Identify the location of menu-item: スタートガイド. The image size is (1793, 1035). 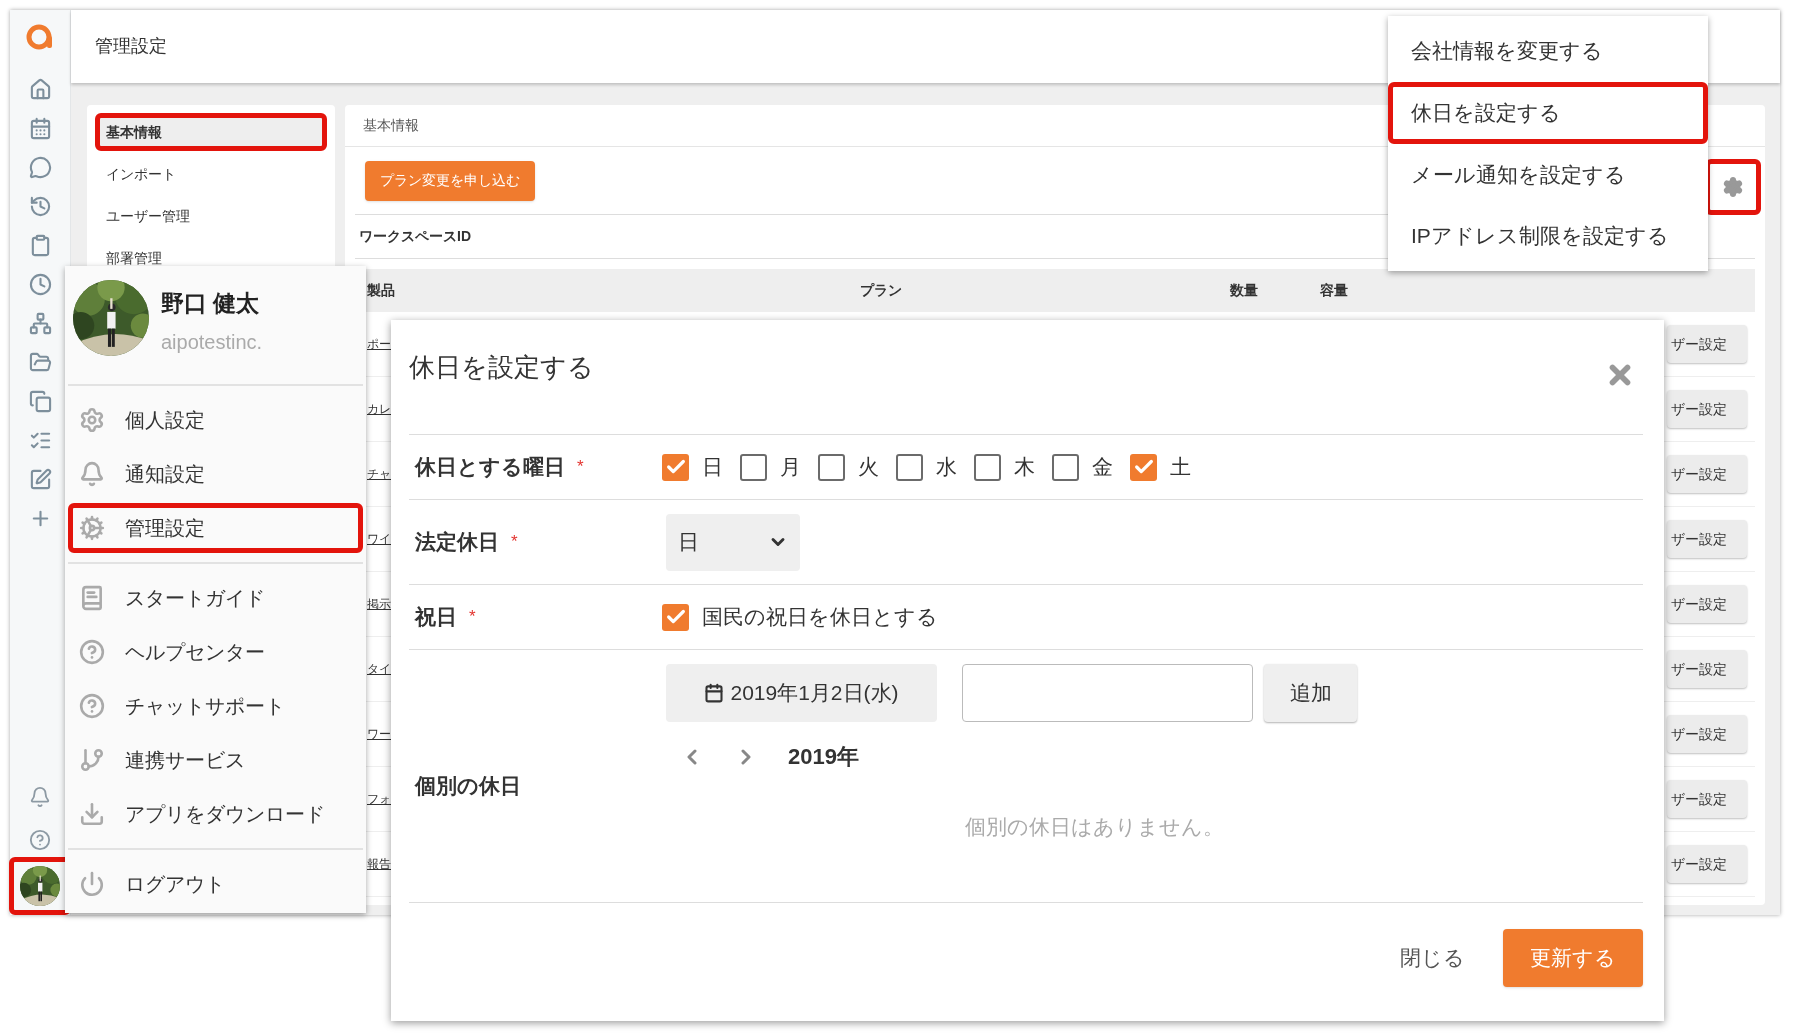
(215, 598).